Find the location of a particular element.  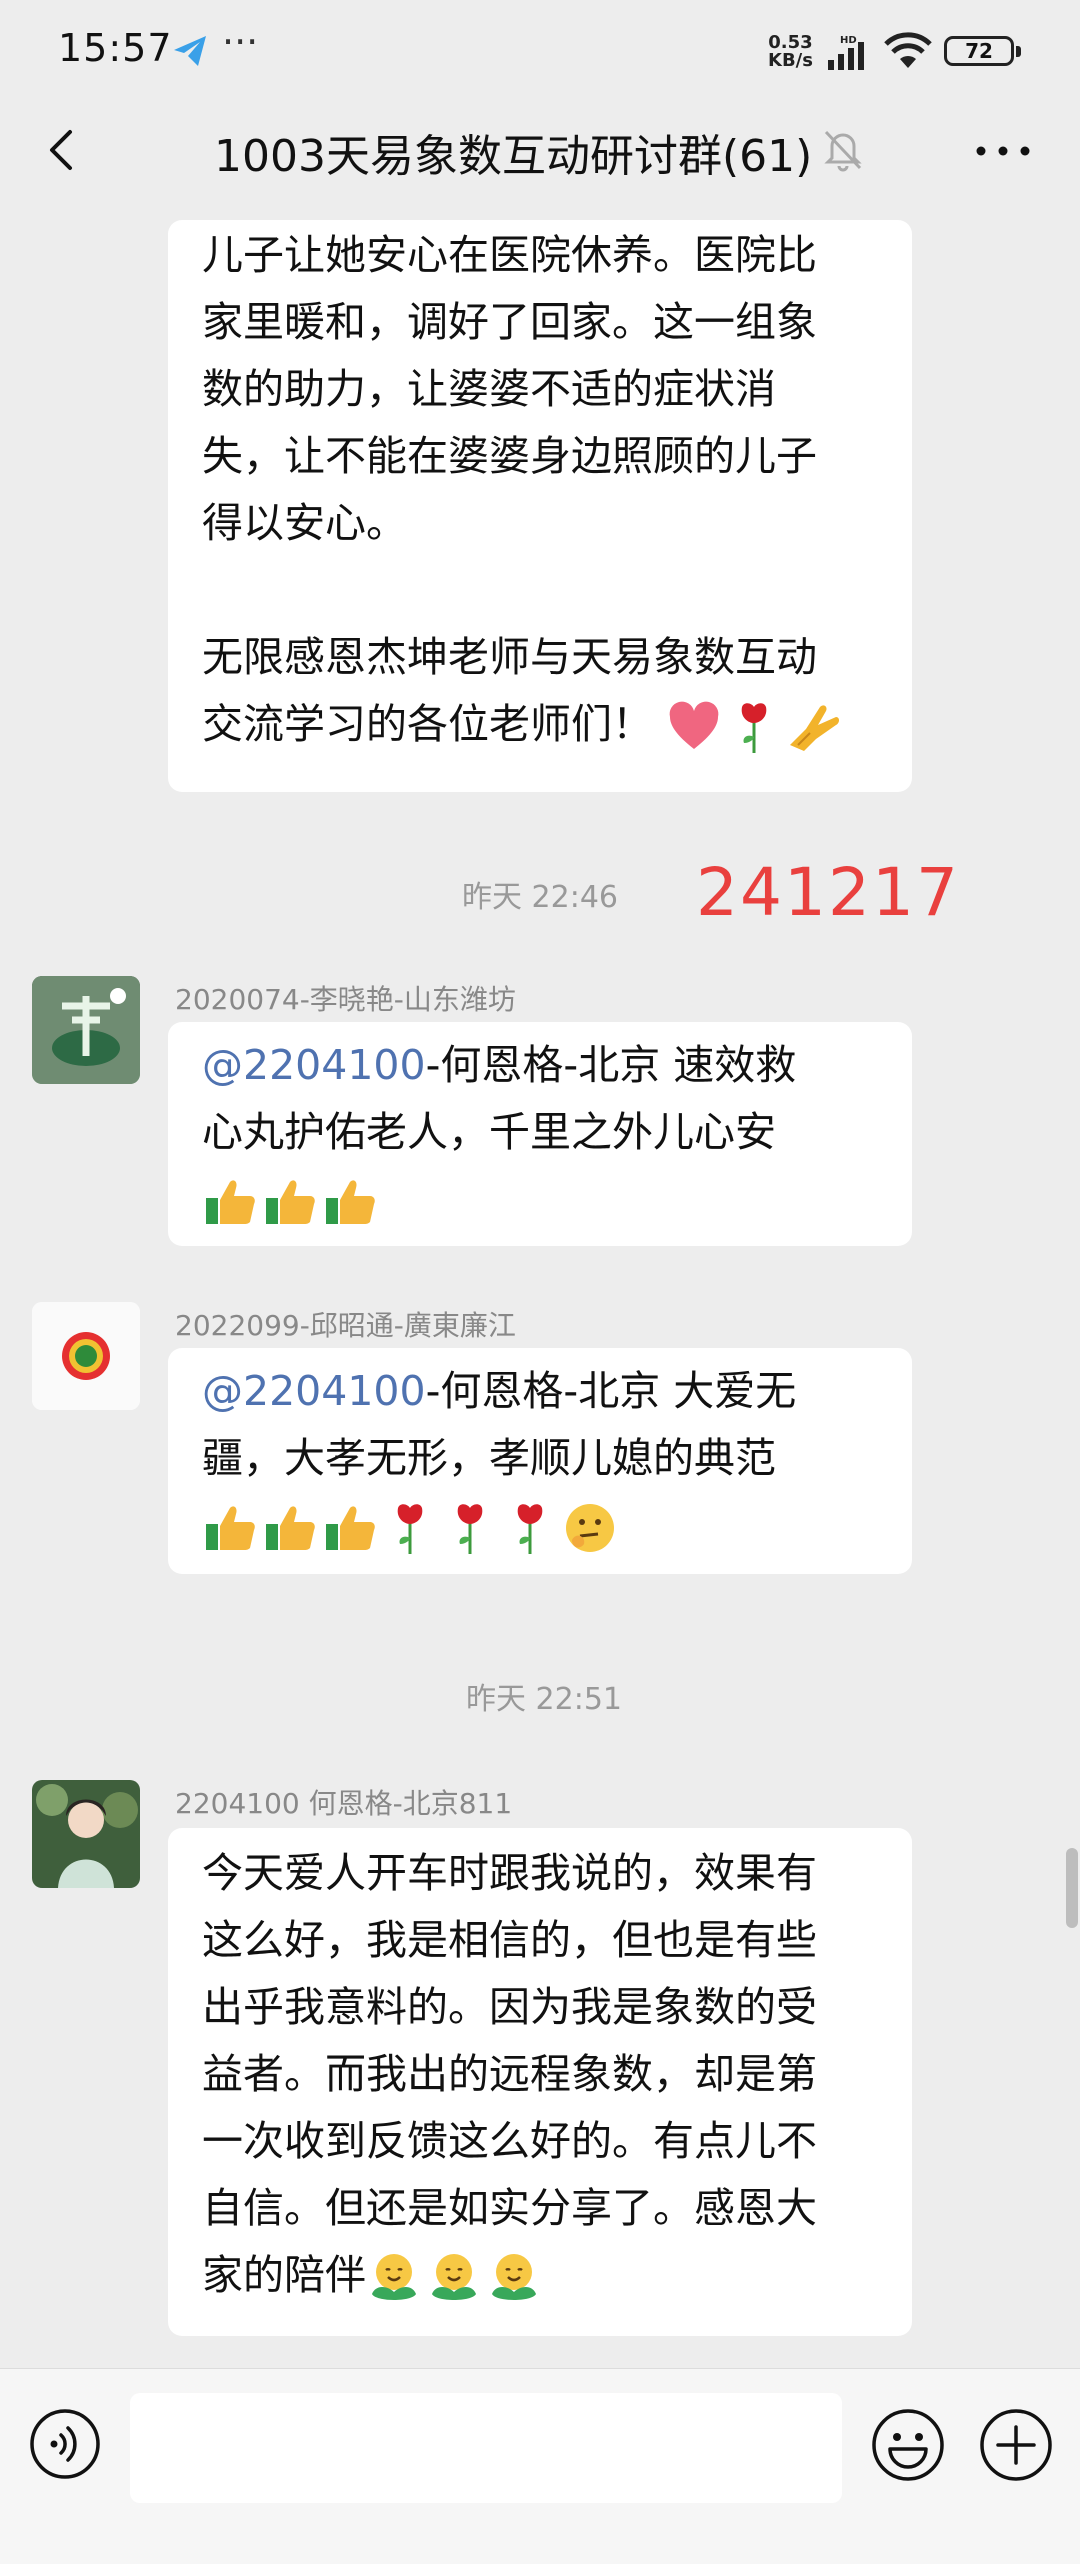

emoji-icon is located at coordinates (908, 2445).